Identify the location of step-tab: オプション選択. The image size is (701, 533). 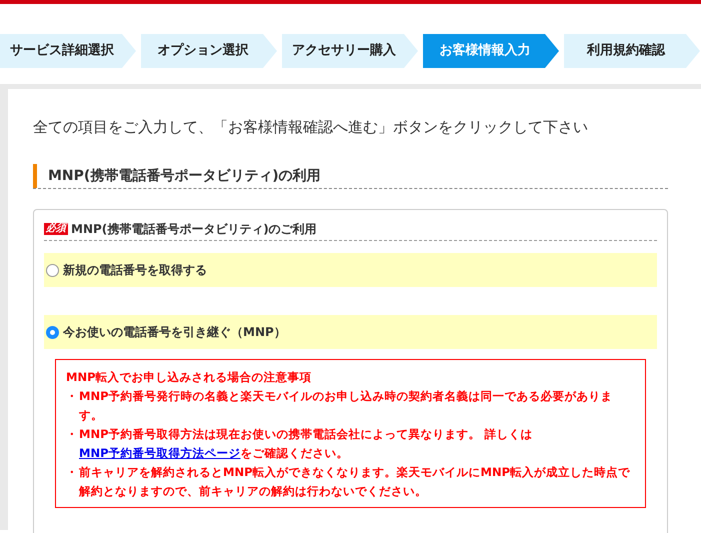
(209, 51).